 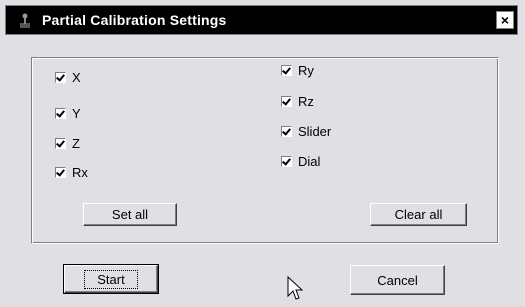 I want to click on cancel-button: Cancel, so click(x=397, y=280).